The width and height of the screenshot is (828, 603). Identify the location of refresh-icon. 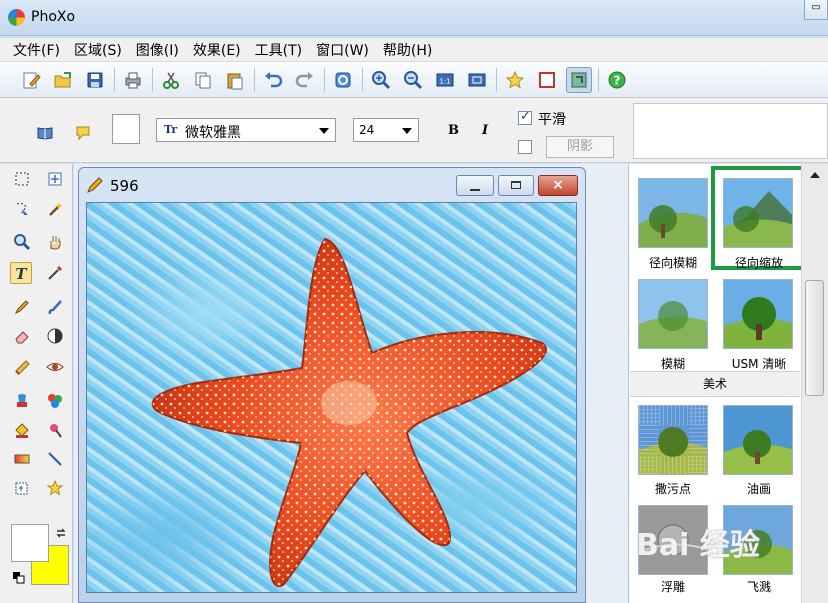
(343, 80).